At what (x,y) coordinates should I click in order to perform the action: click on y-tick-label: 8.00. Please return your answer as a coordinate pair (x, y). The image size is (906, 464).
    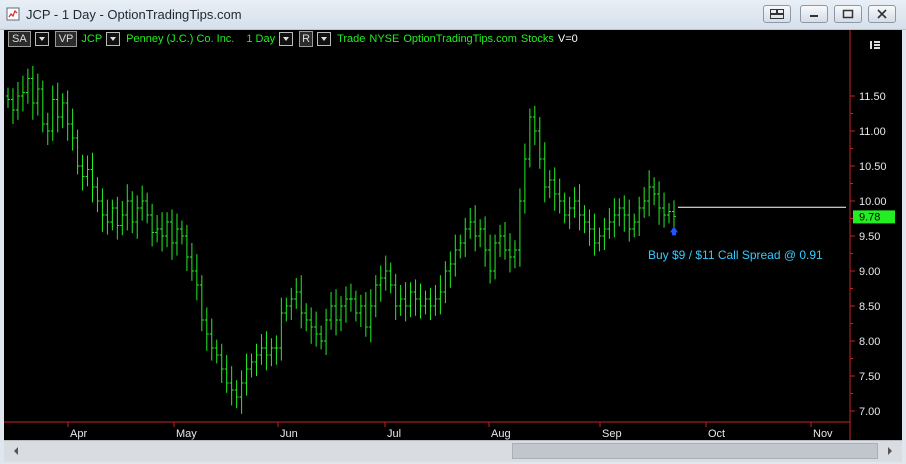
    Looking at the image, I should click on (869, 342).